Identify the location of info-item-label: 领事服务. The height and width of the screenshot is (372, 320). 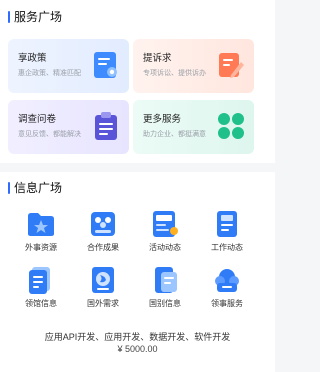
(227, 303).